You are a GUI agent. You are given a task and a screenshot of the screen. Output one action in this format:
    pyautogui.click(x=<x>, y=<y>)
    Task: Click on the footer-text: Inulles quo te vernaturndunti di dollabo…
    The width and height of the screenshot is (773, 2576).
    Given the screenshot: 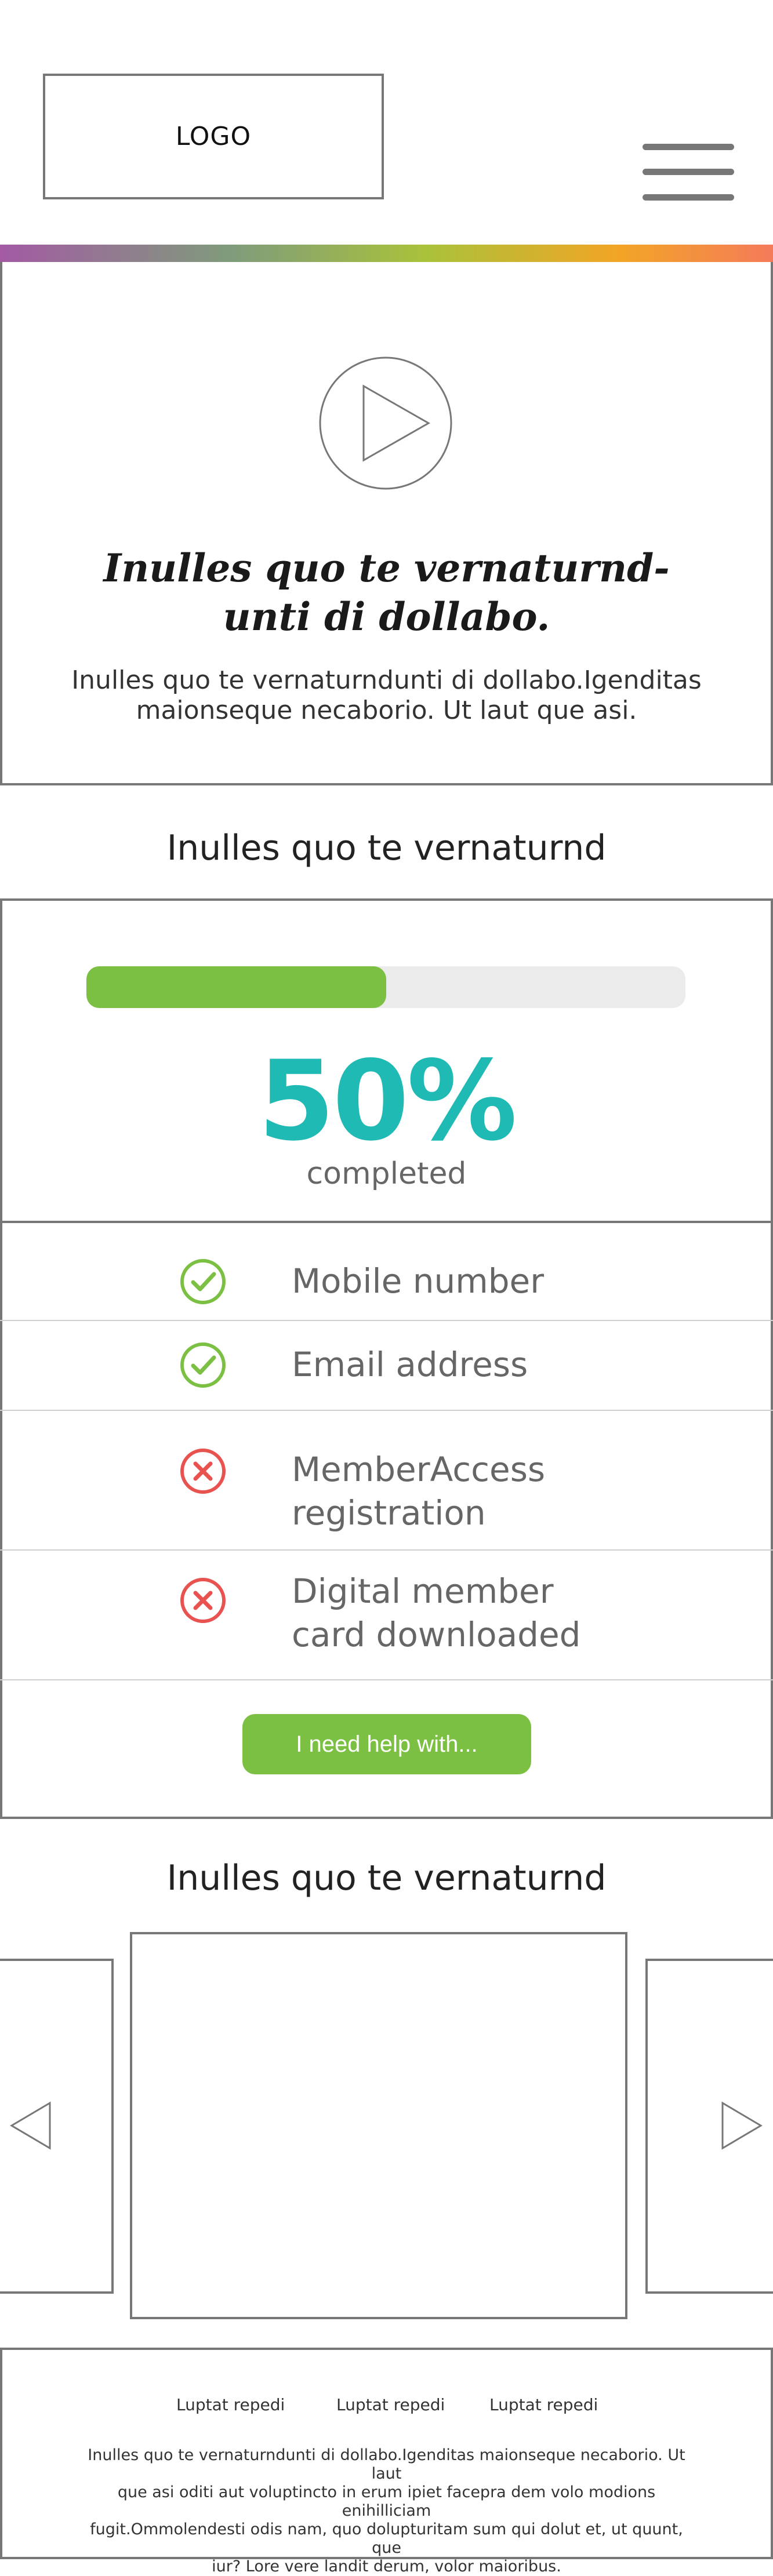 What is the action you would take?
    pyautogui.click(x=387, y=2511)
    